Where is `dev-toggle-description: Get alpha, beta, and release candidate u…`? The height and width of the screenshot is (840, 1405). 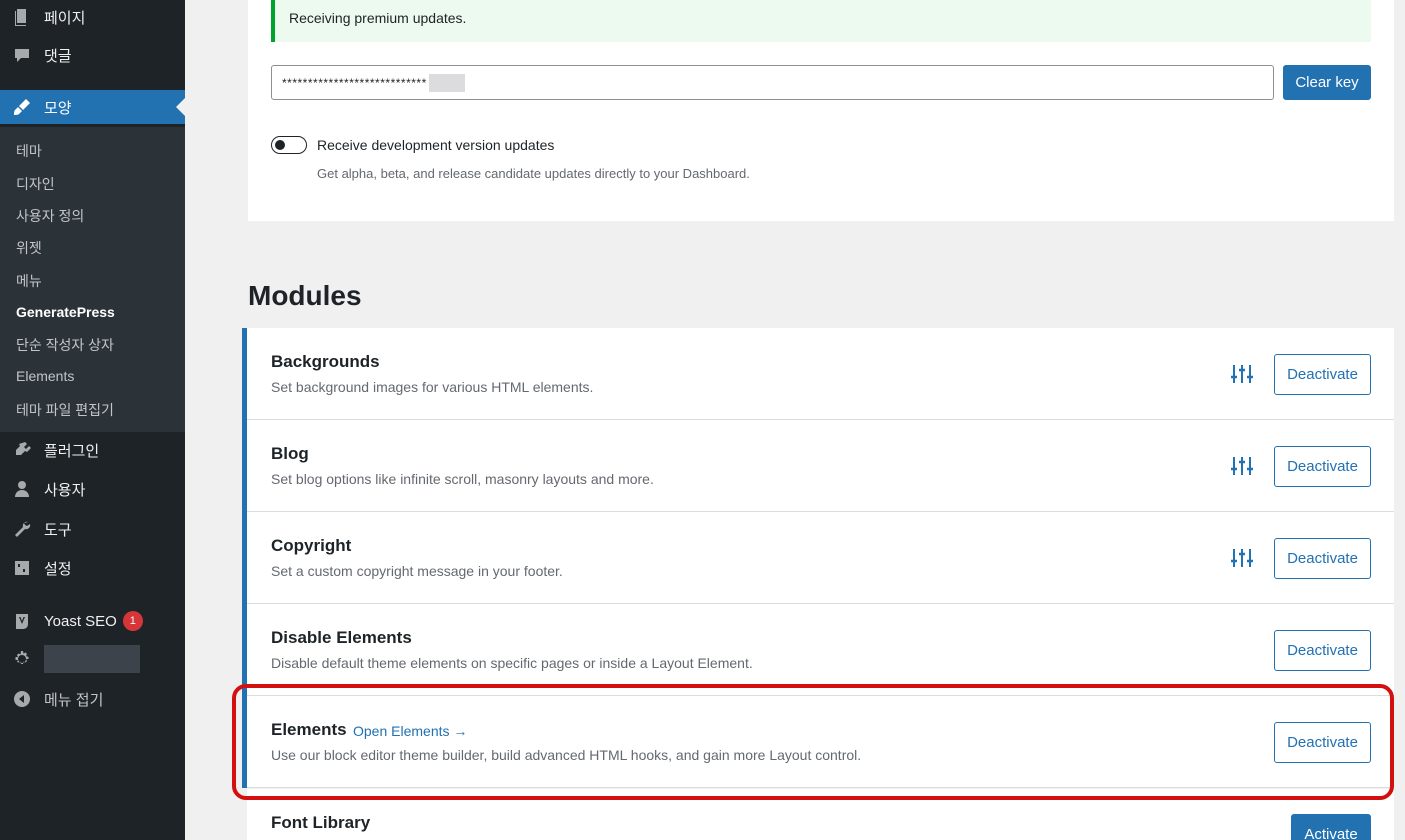 dev-toggle-description: Get alpha, beta, and release candidate u… is located at coordinates (533, 173).